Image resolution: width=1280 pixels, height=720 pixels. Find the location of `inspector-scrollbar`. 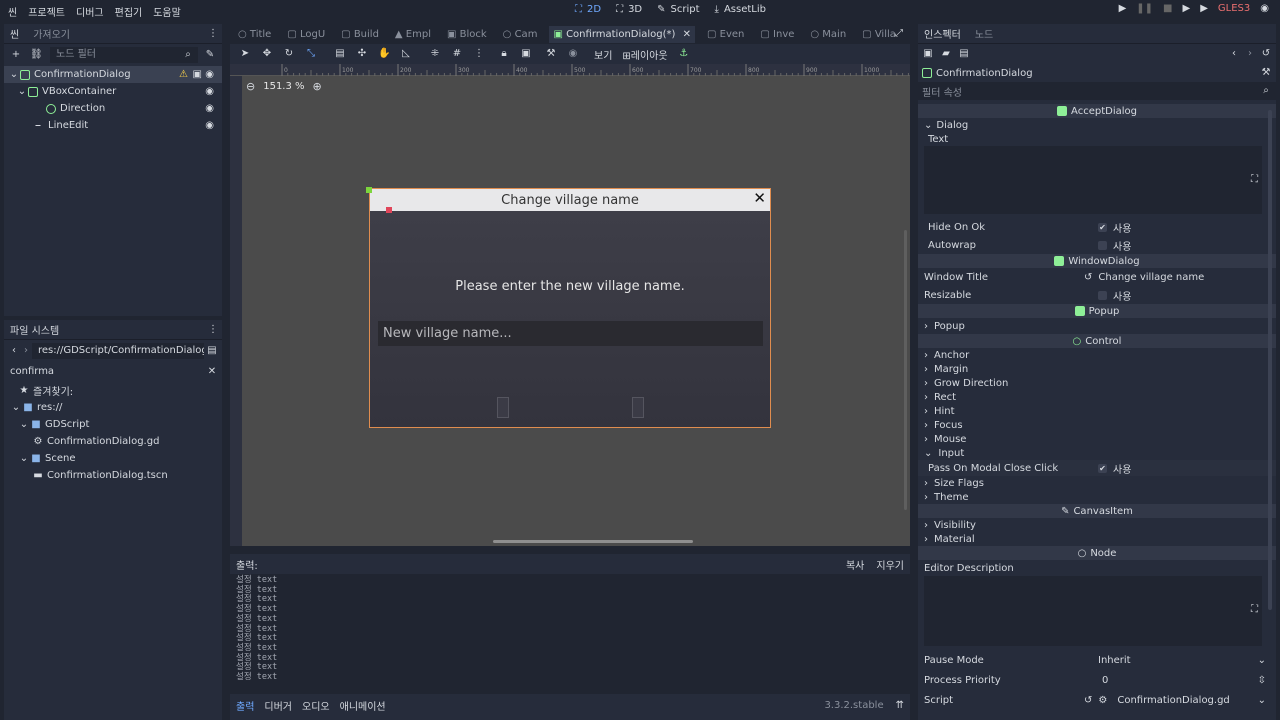

inspector-scrollbar is located at coordinates (1270, 360).